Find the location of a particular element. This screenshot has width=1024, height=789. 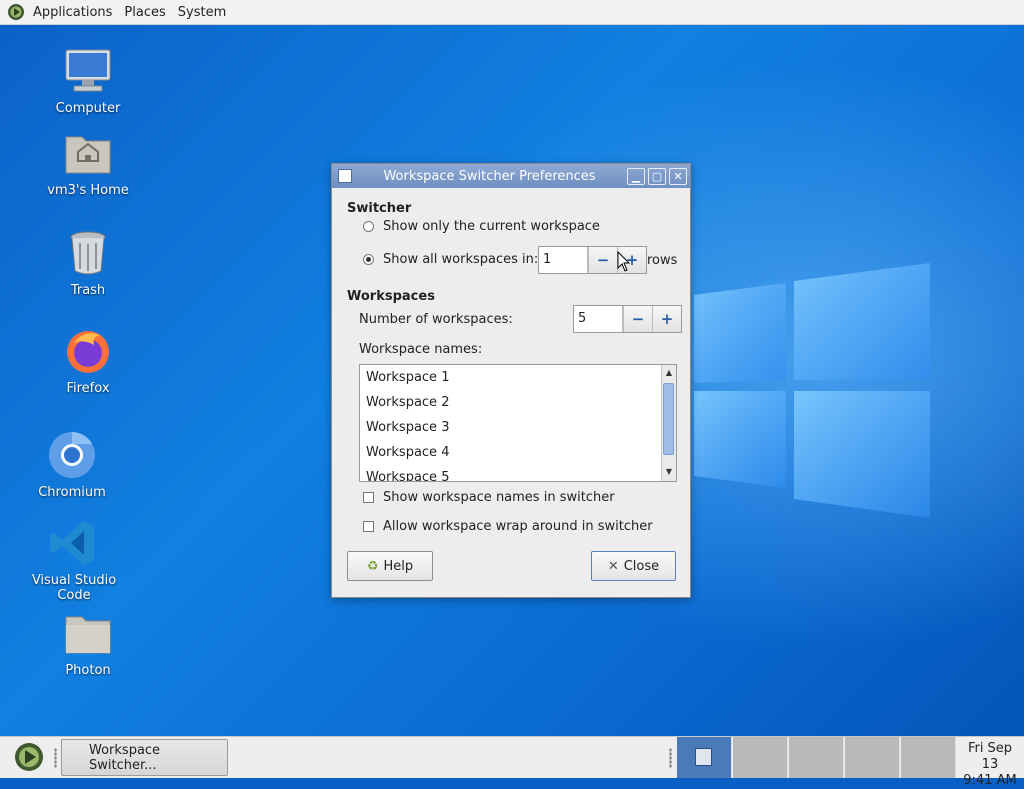

desktop-icon-vscode: Visual Studio Code is located at coordinates (74, 560).